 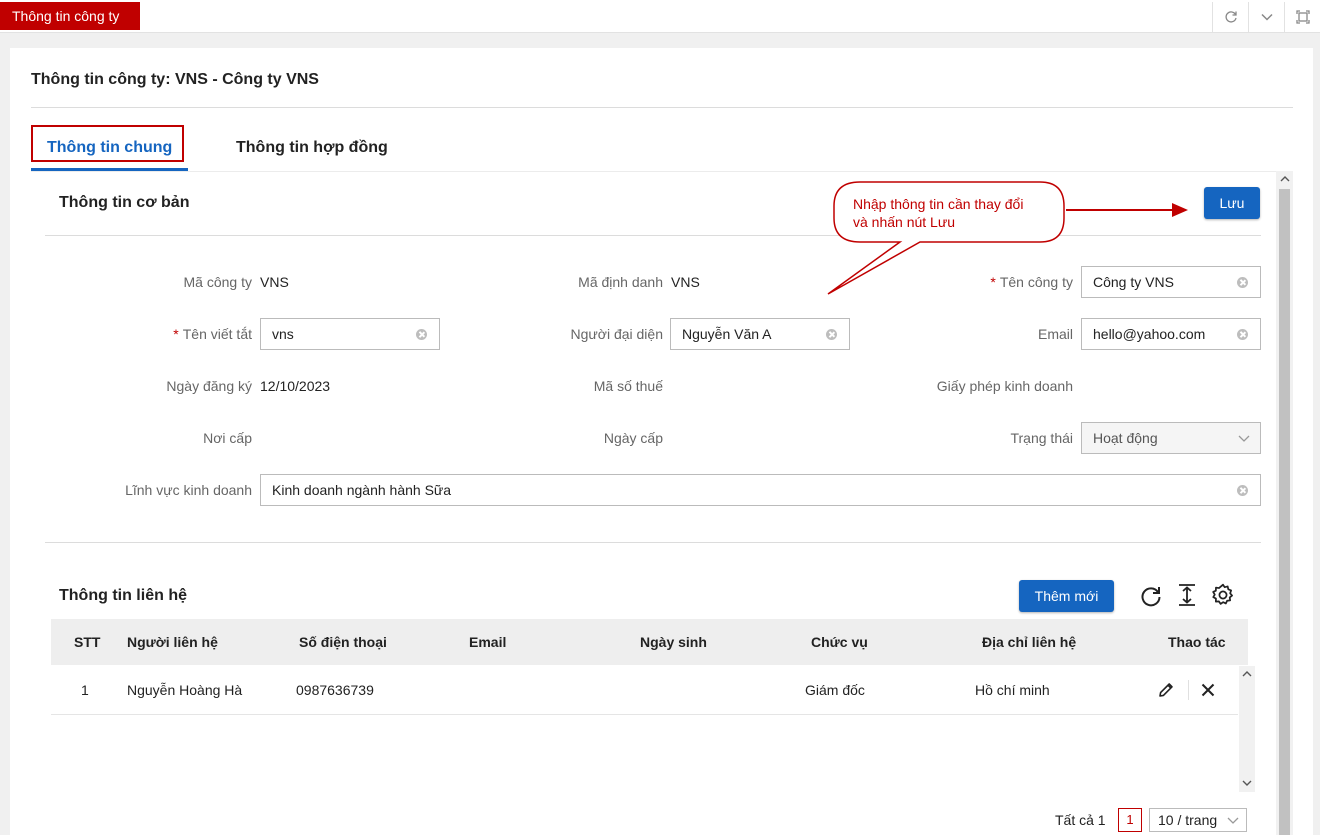 I want to click on top-tools, so click(x=1266, y=17).